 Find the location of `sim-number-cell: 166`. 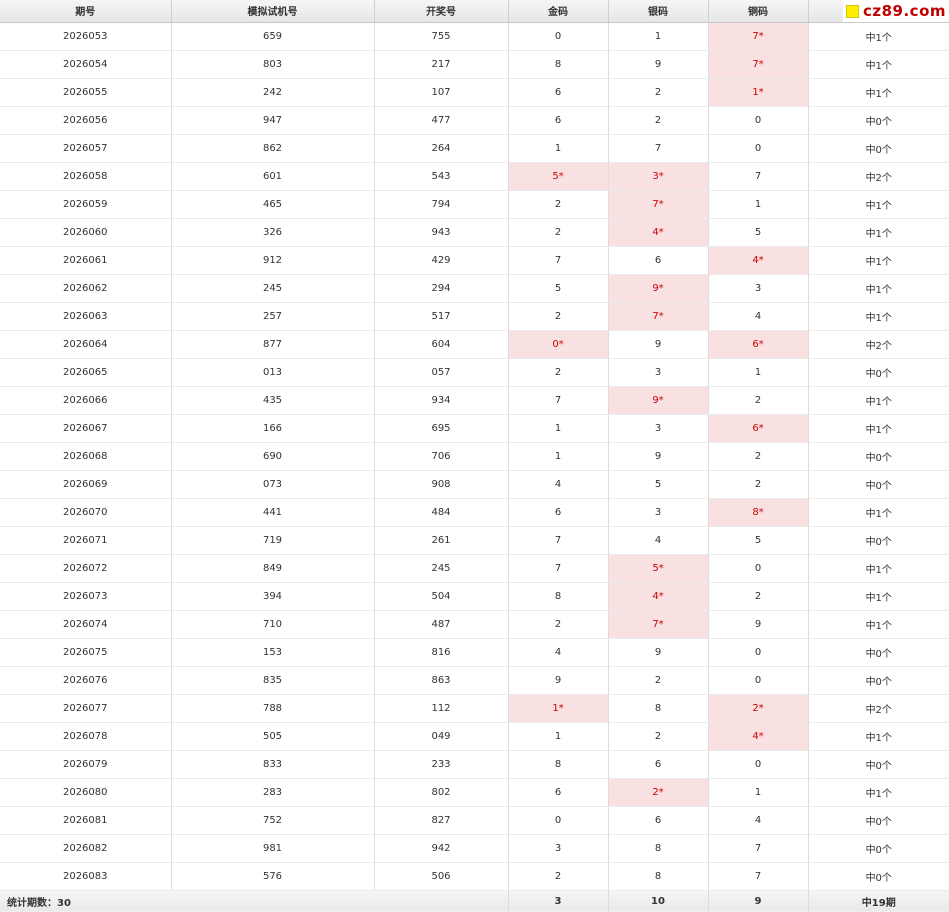

sim-number-cell: 166 is located at coordinates (273, 428).